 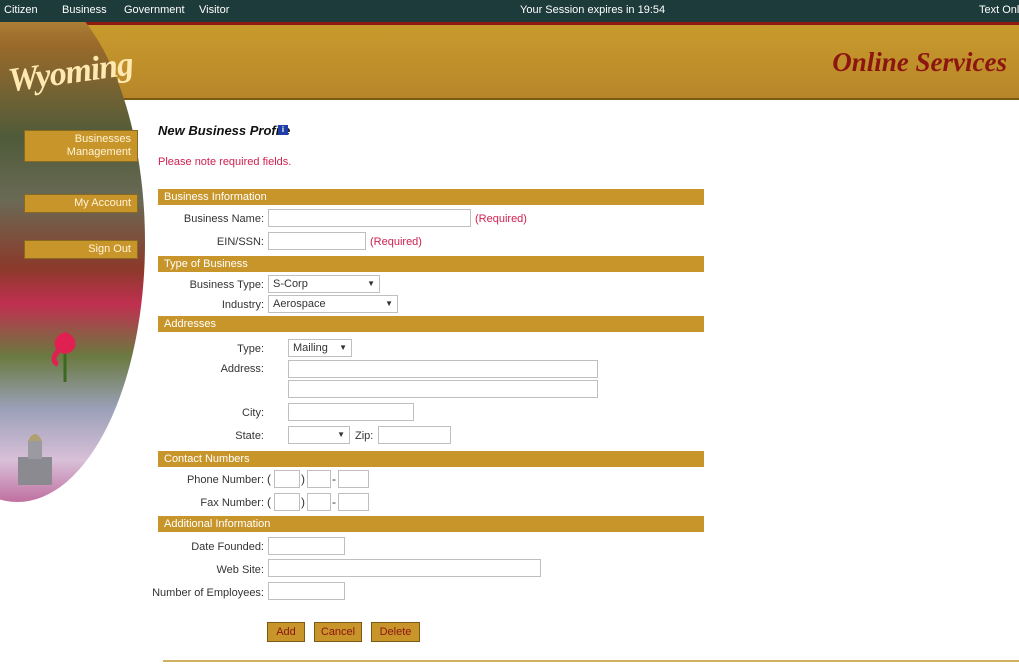 What do you see at coordinates (154, 10) in the screenshot?
I see `nav-government: Government` at bounding box center [154, 10].